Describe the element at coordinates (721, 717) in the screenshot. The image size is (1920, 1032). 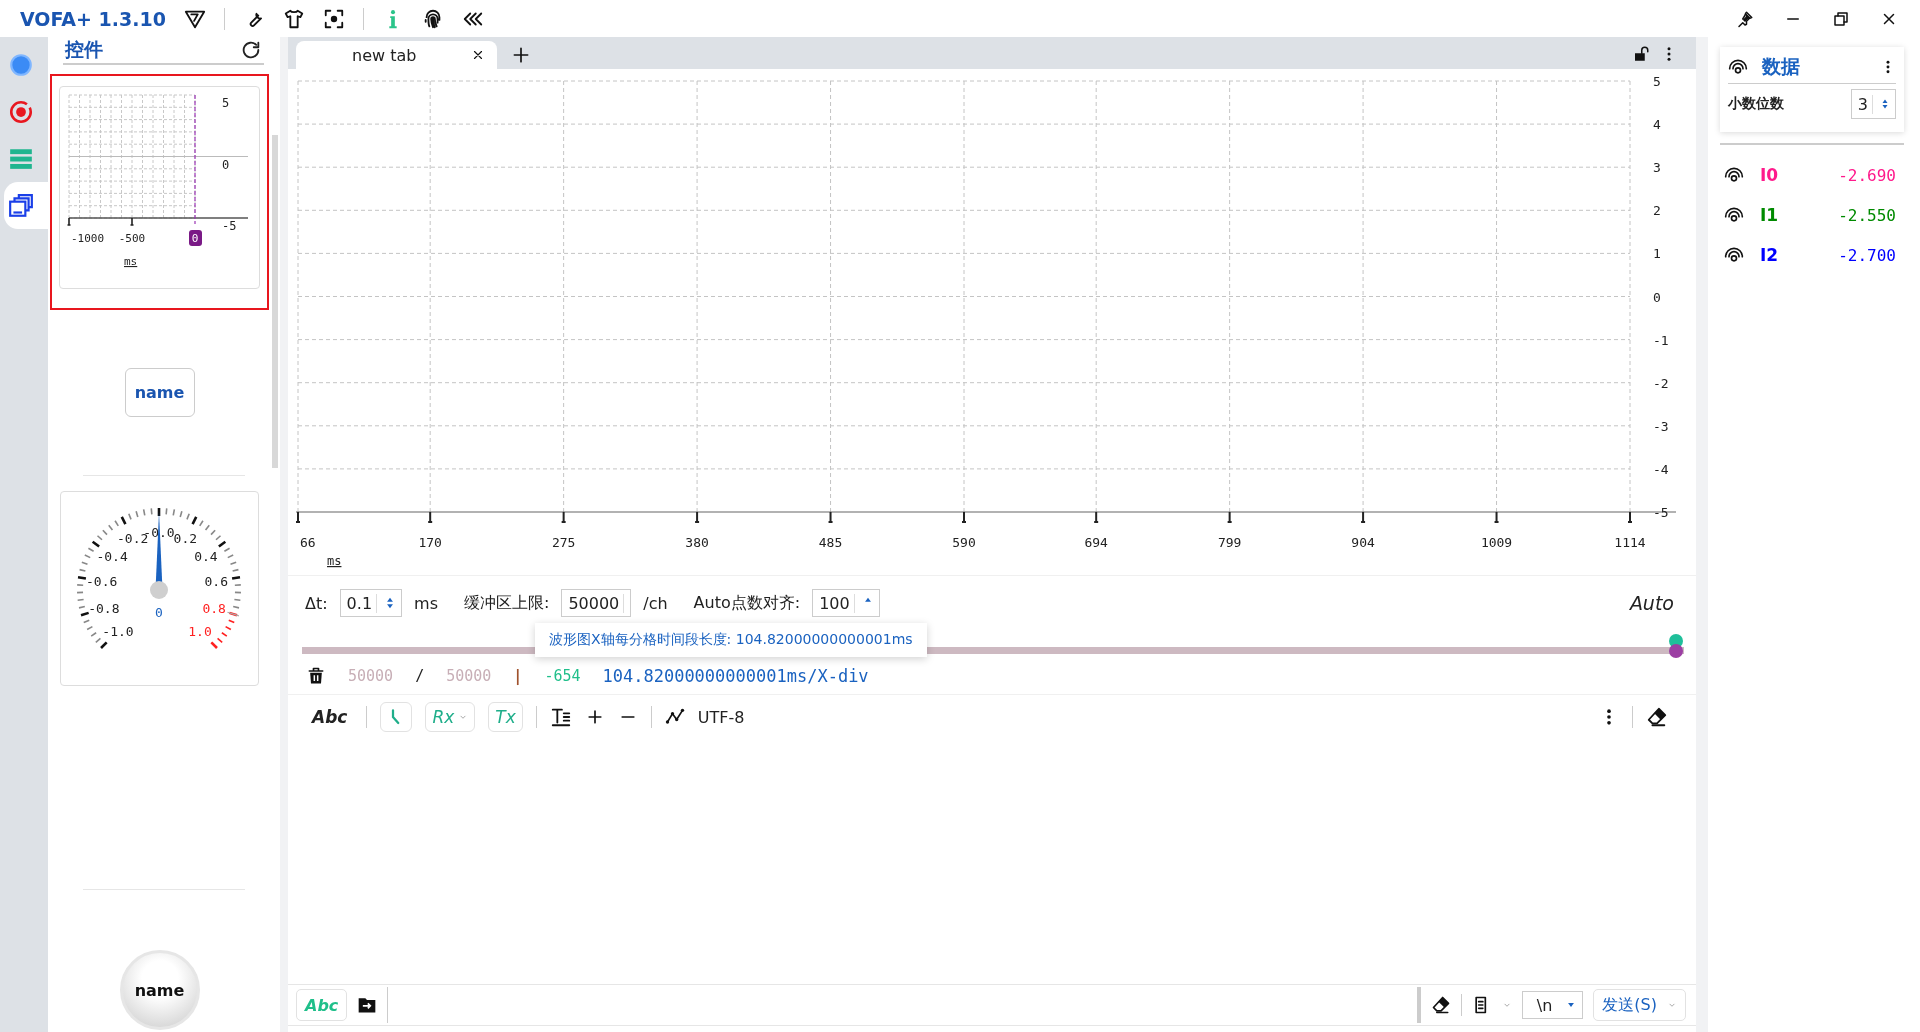
I see `encoding-label: UTF-8` at that location.